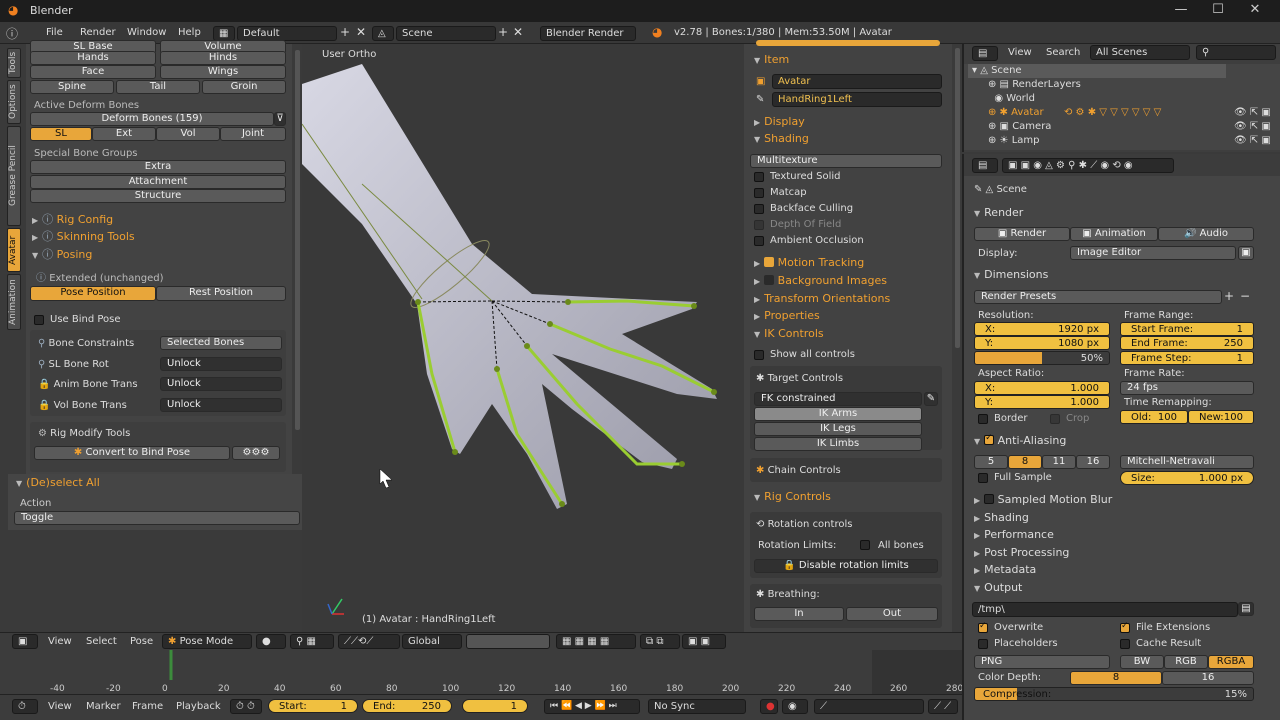 The width and height of the screenshot is (1280, 720). I want to click on timeline-editor-icon: ⏱, so click(25, 706).